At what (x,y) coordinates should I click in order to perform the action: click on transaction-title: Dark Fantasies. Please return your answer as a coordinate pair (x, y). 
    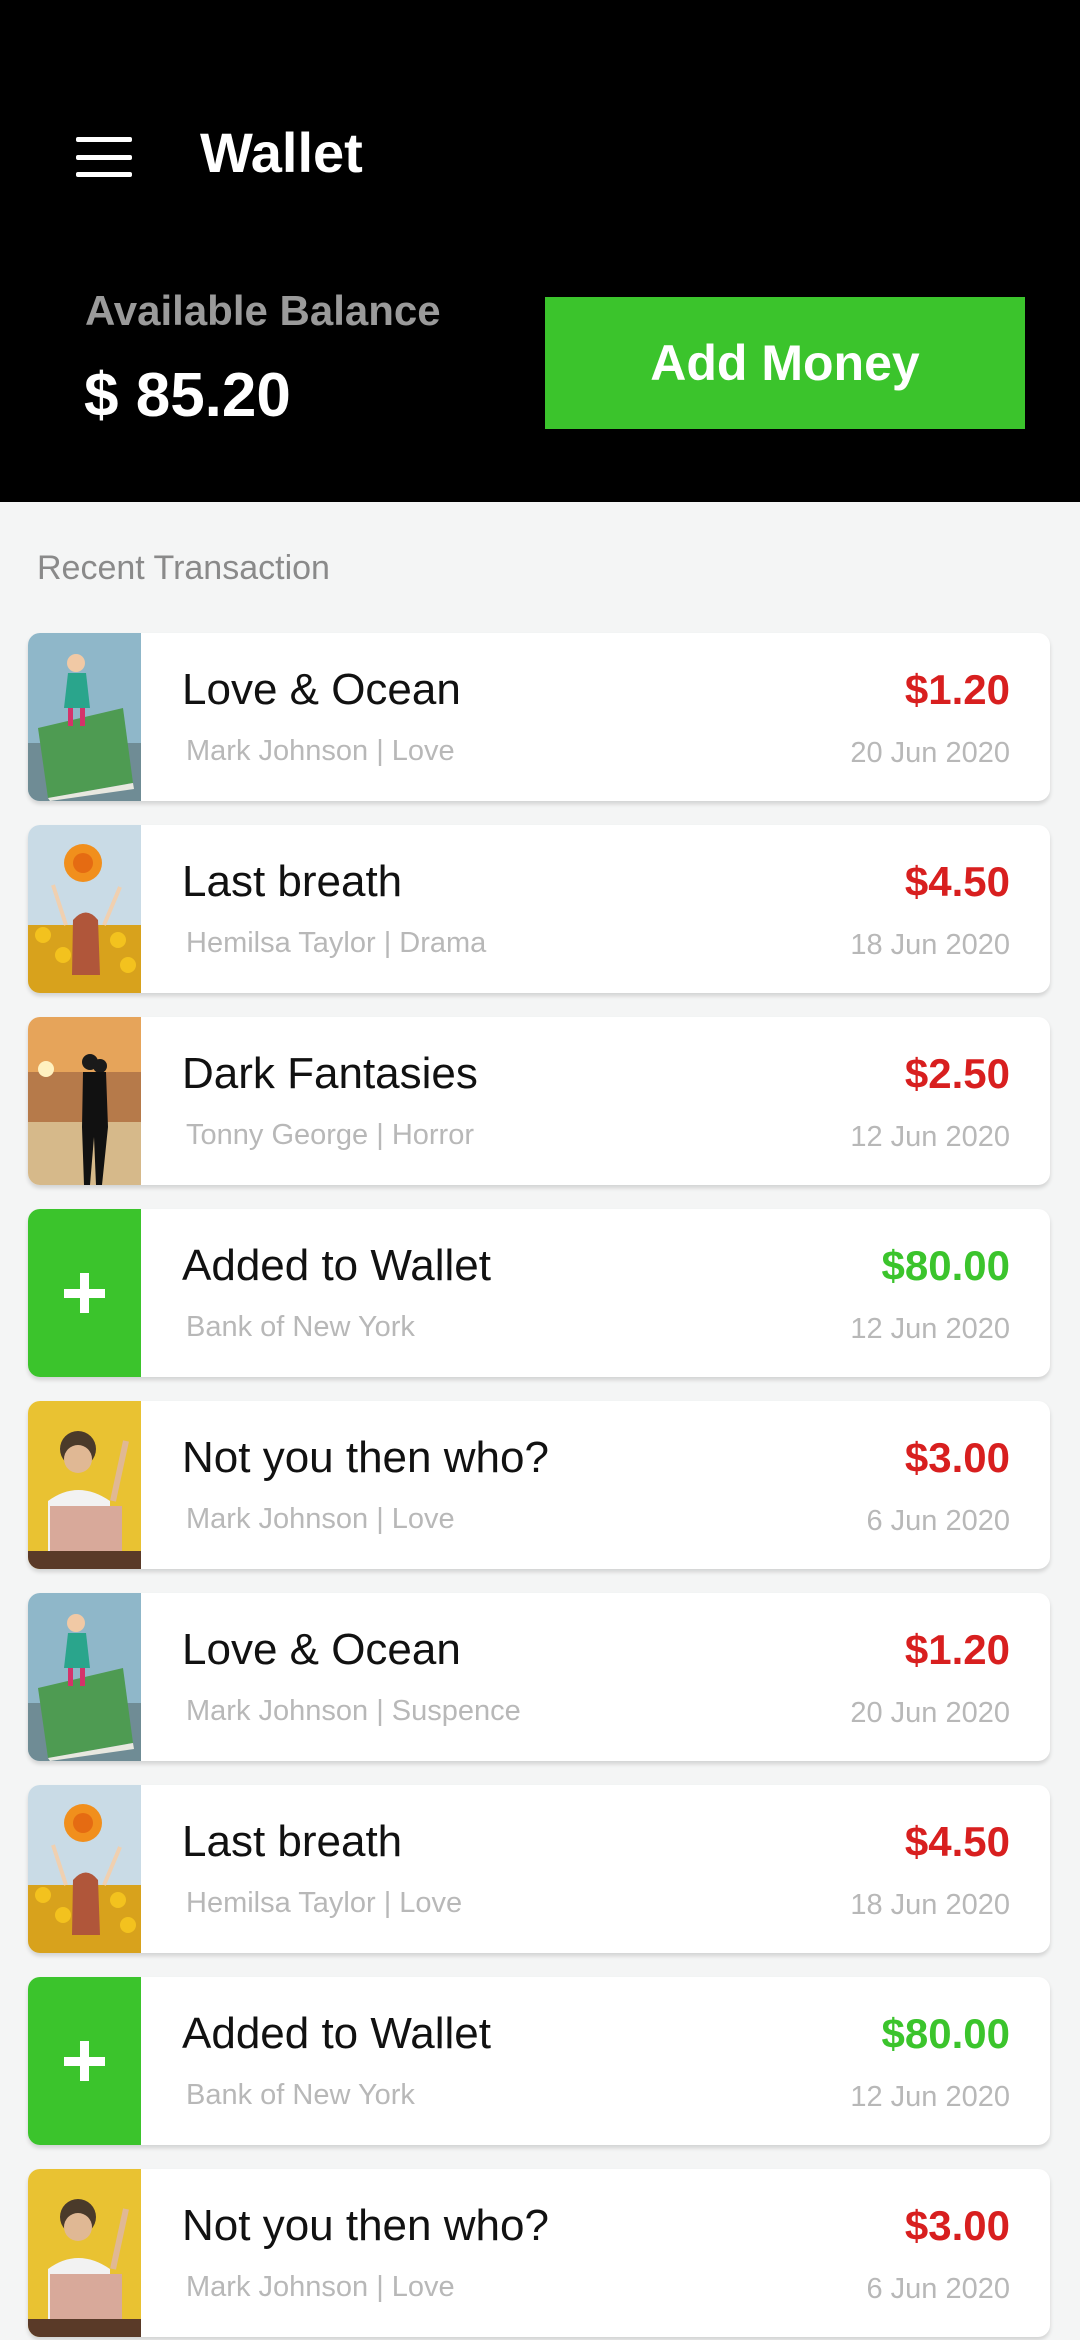
    Looking at the image, I should click on (330, 1073).